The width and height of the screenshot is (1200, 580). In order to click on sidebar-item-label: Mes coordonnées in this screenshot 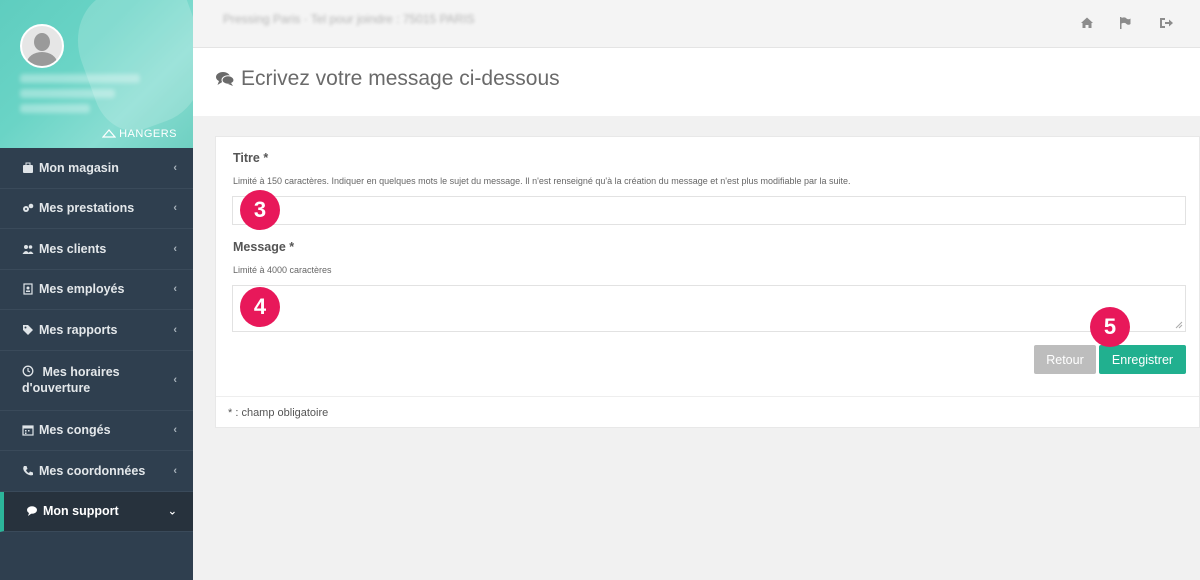, I will do `click(92, 470)`.